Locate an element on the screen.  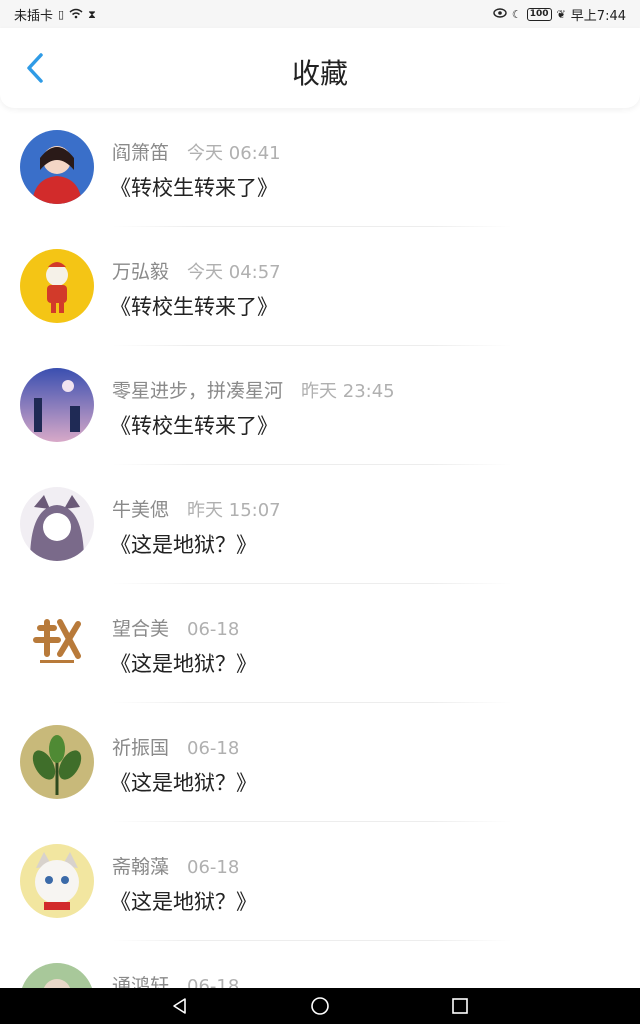
partial-avatar is located at coordinates (57, 975).